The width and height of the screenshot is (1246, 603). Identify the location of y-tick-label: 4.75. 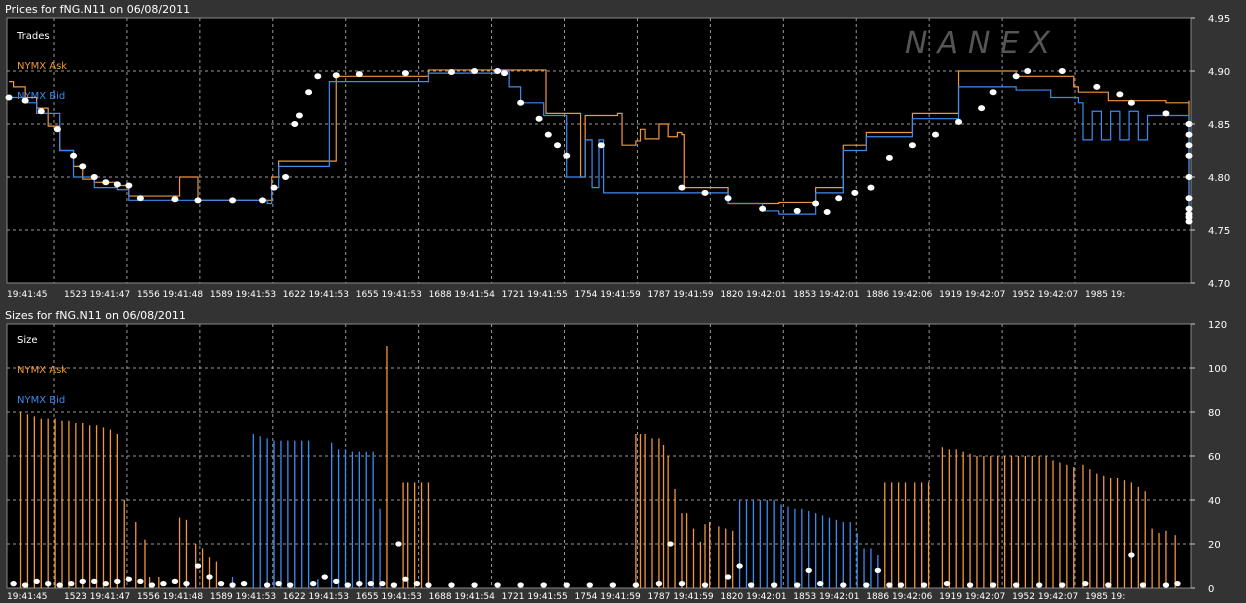
(1219, 231).